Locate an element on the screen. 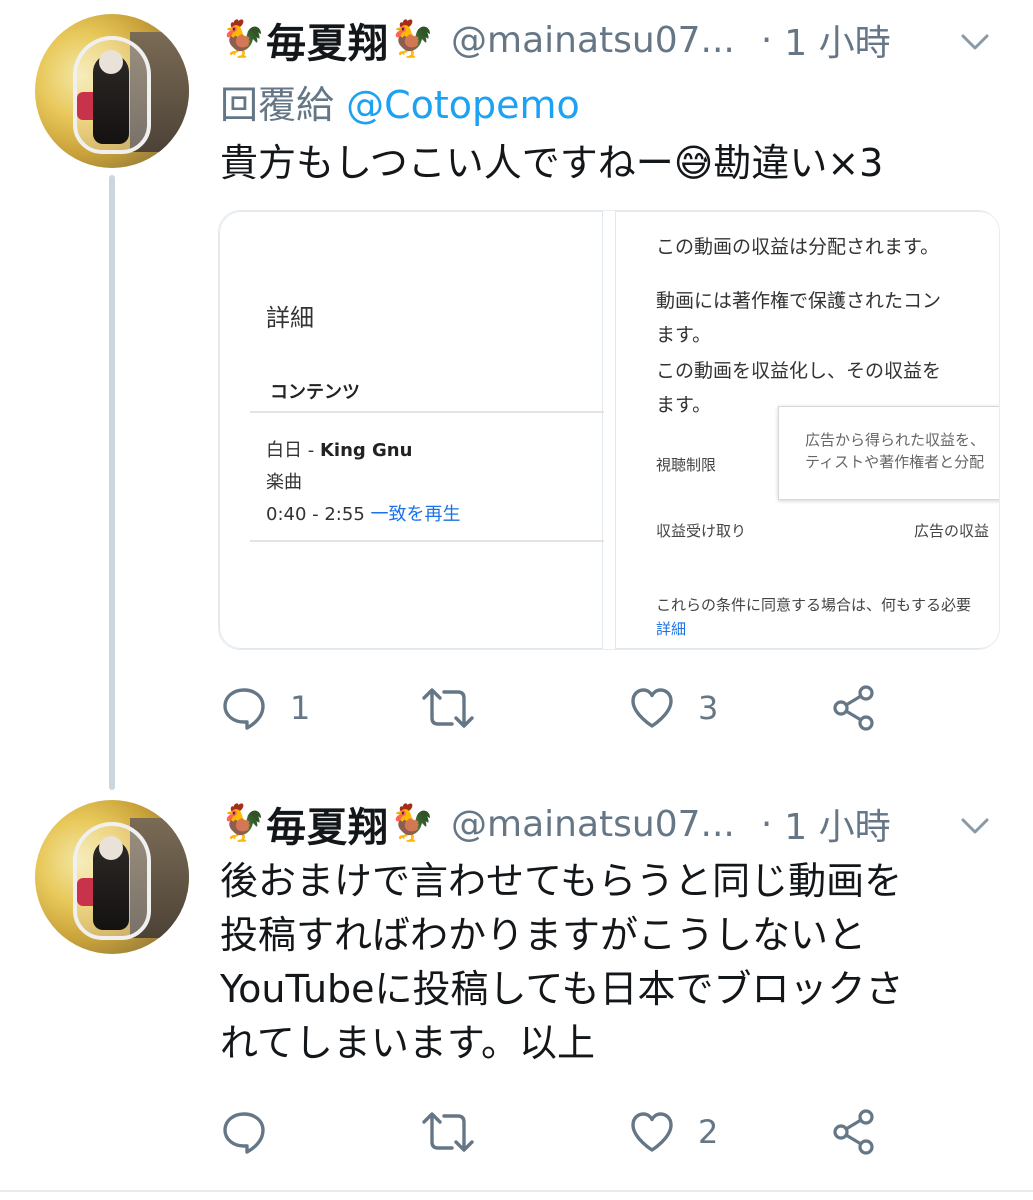  ad-revenue-label: 広告の収益 is located at coordinates (952, 531).